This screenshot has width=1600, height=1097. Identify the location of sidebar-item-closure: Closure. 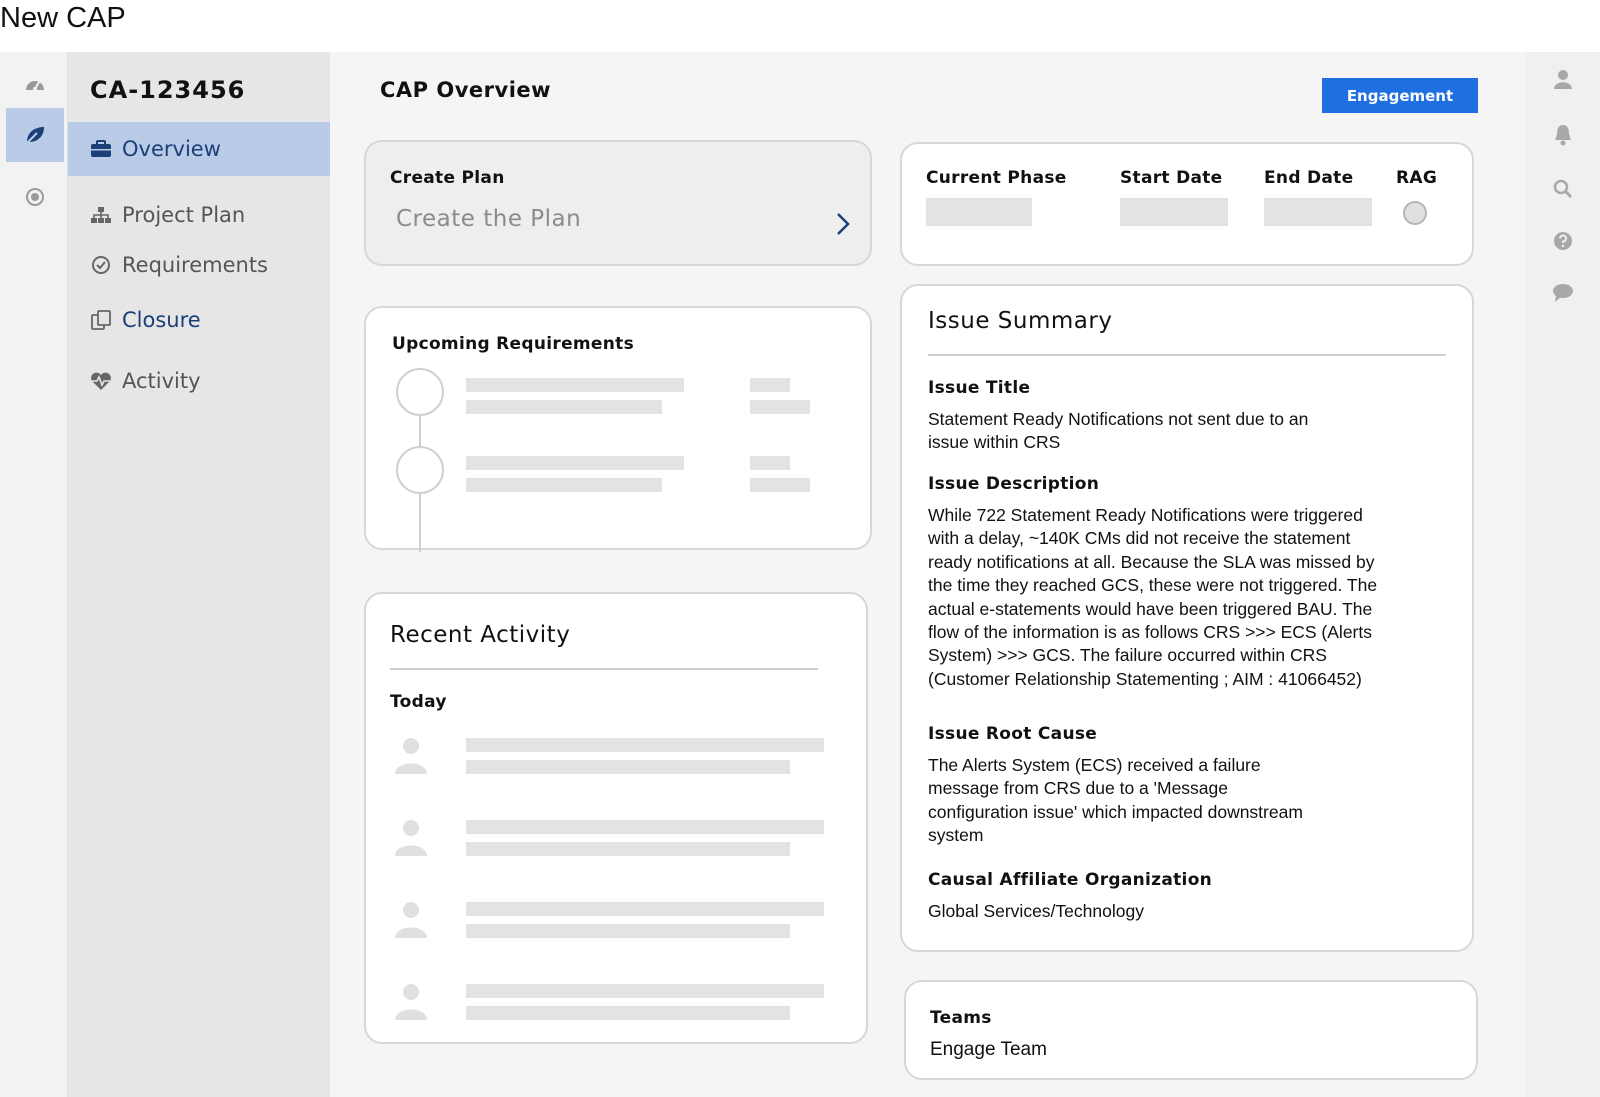
(199, 320).